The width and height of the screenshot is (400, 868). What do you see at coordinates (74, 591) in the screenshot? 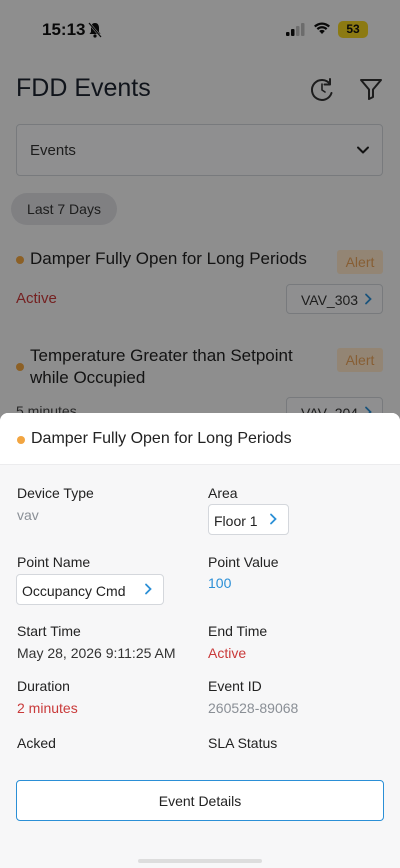
I see `point-name-value: Occupancy Cmd` at bounding box center [74, 591].